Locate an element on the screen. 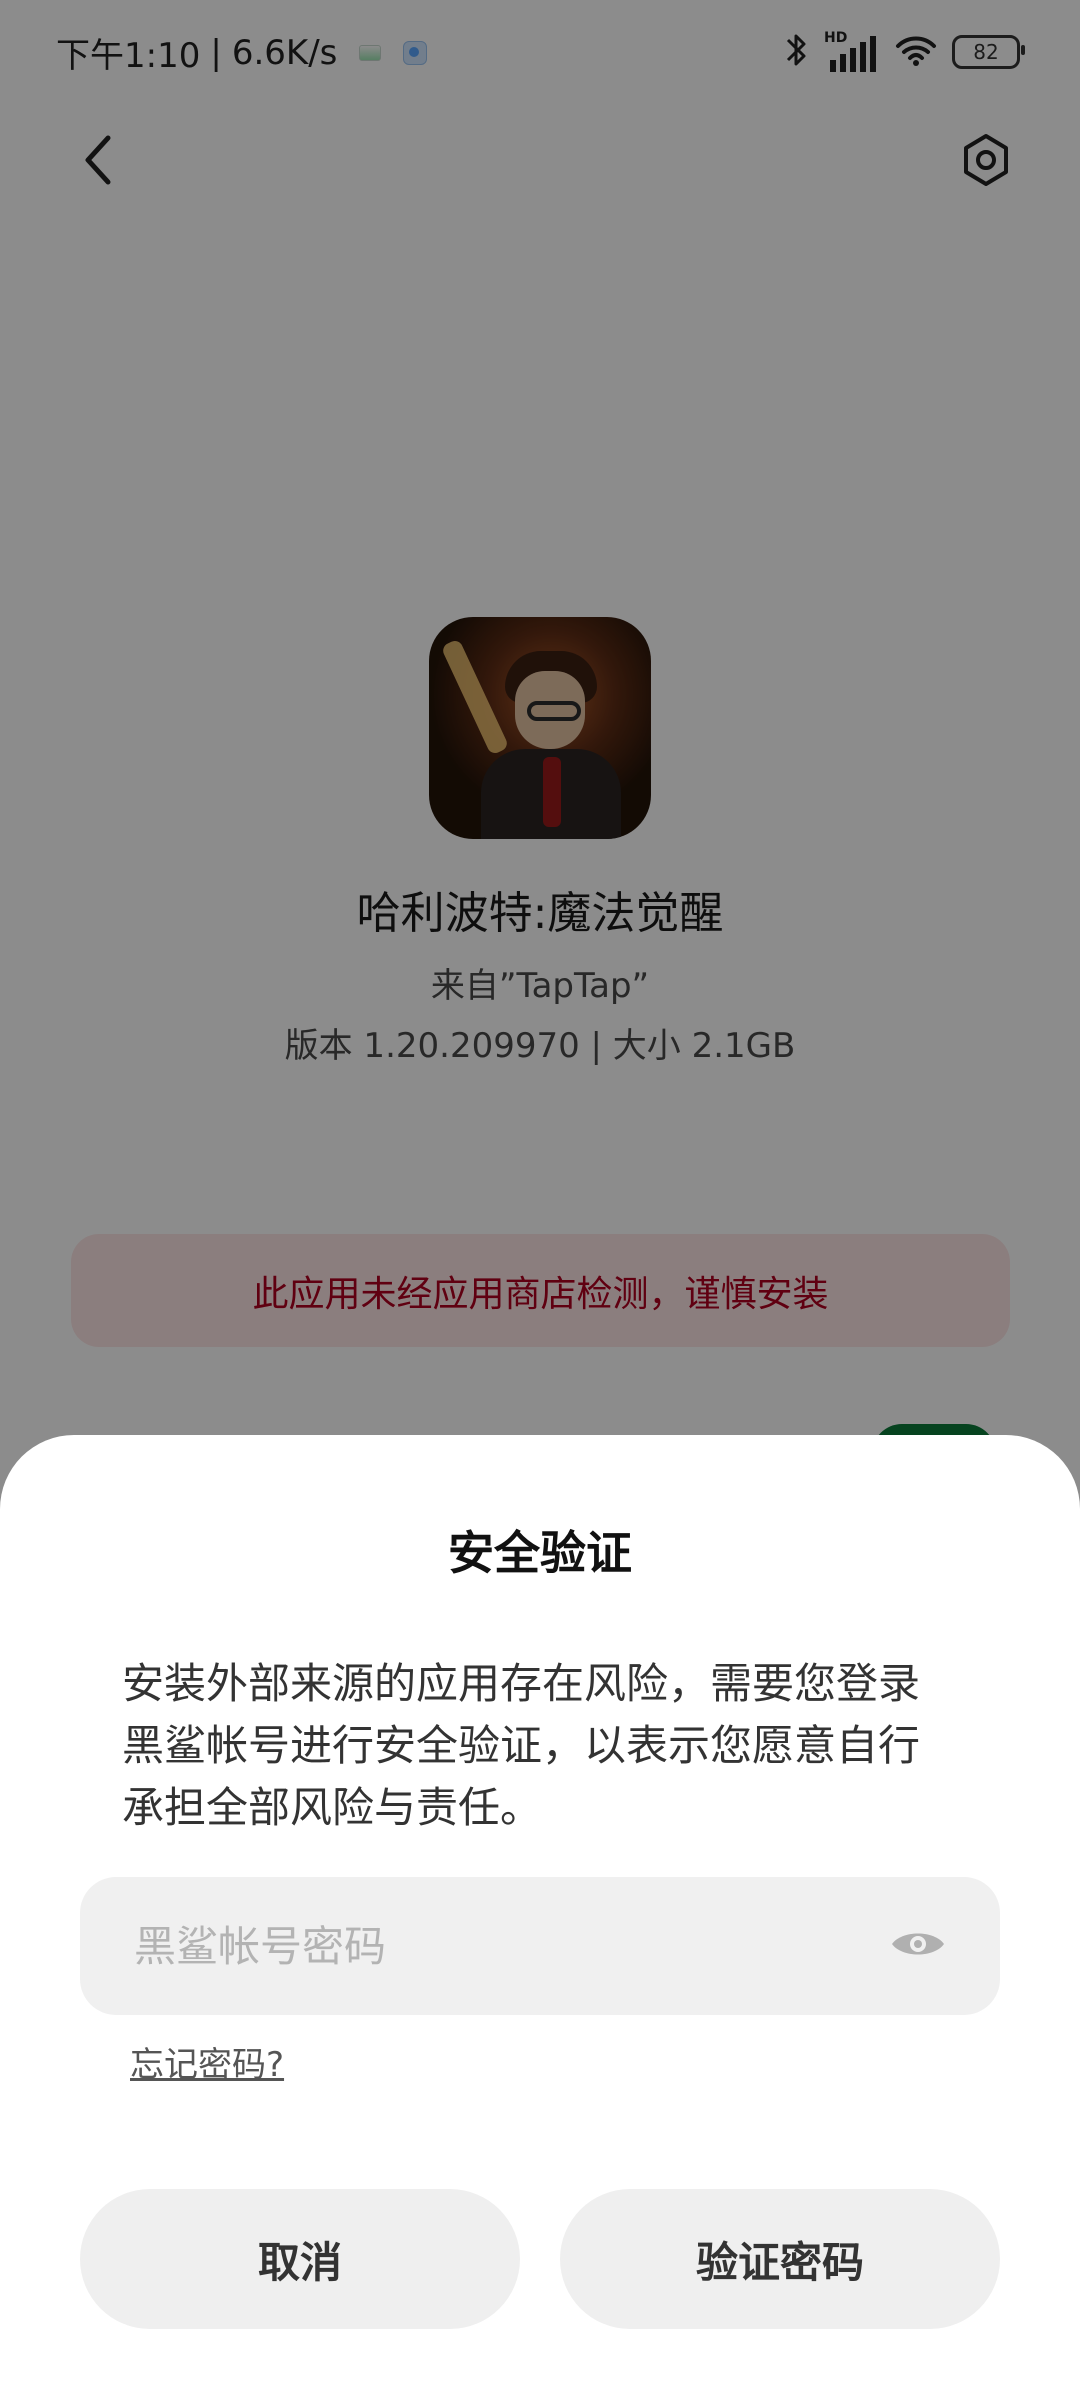 This screenshot has width=1080, height=2400. cancel-button: 取消 is located at coordinates (300, 2259).